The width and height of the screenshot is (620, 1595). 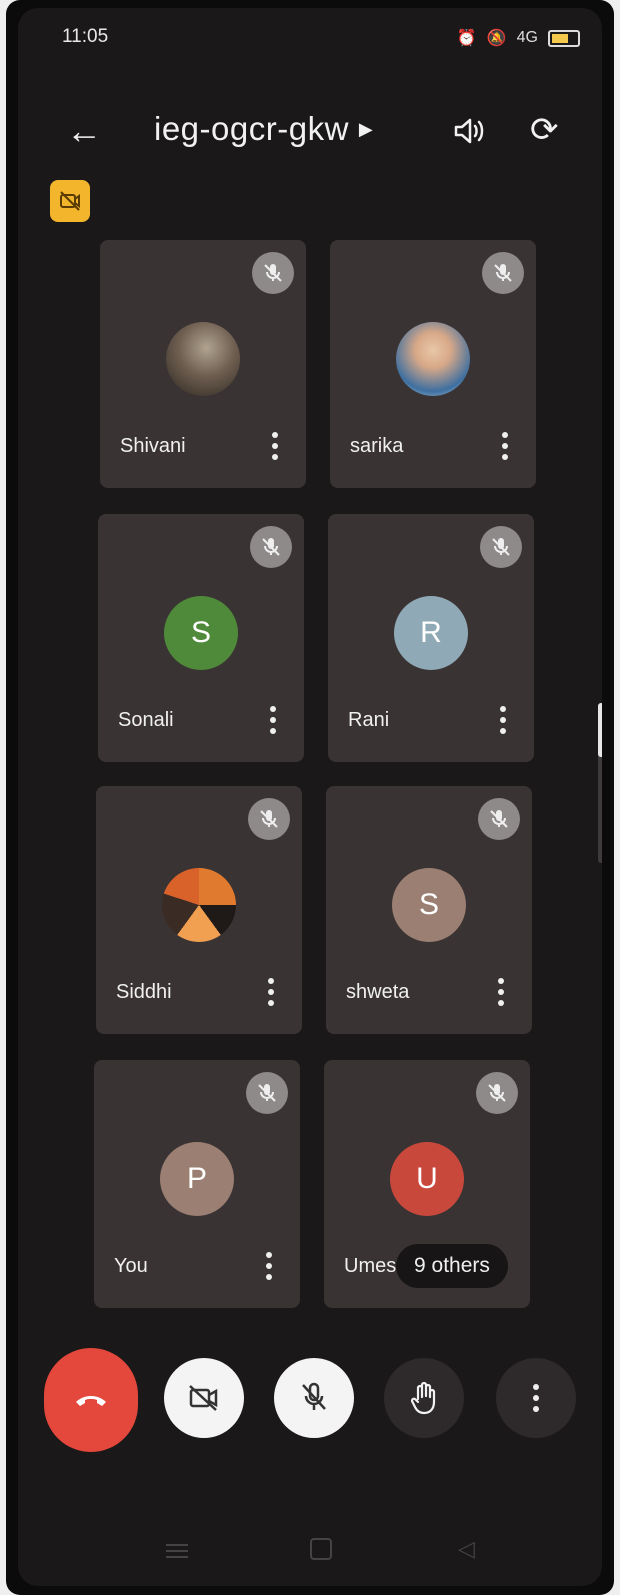 I want to click on participant-initial-avatar: P, so click(x=197, y=1179).